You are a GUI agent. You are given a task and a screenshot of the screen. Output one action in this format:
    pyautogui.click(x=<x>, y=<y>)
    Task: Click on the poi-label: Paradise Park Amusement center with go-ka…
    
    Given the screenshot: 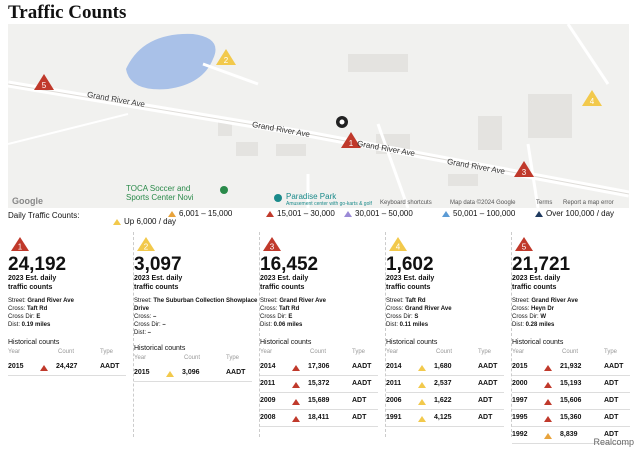 What is the action you would take?
    pyautogui.click(x=329, y=199)
    